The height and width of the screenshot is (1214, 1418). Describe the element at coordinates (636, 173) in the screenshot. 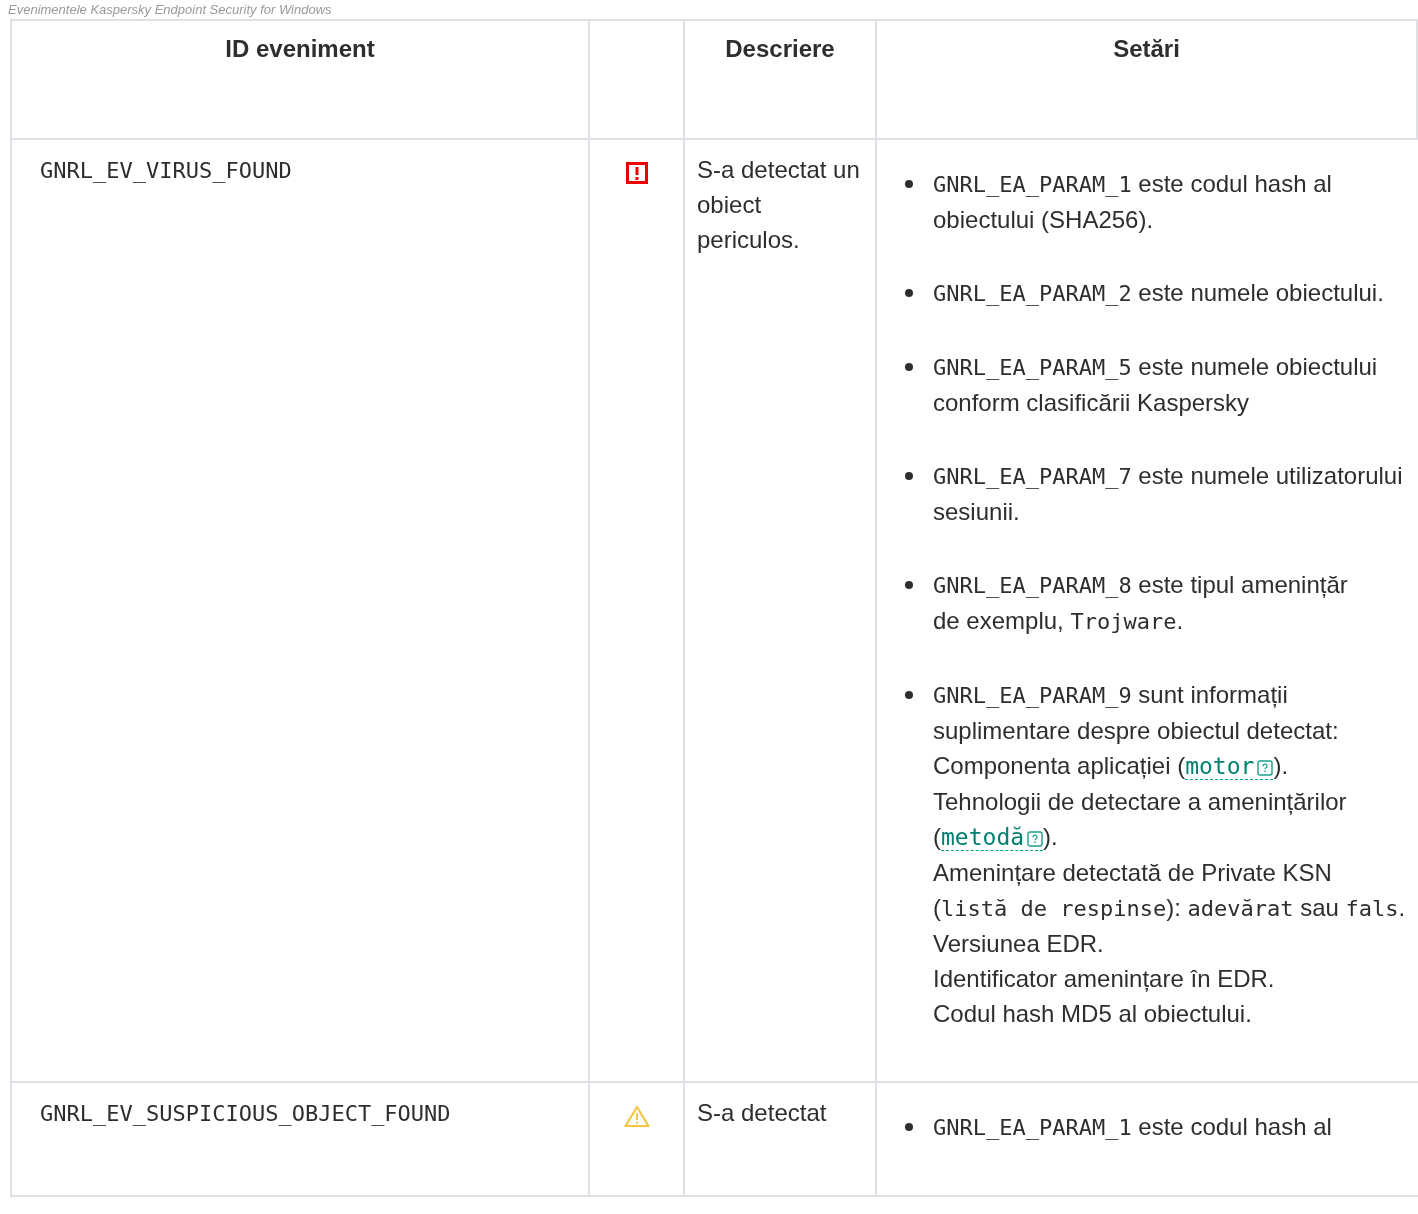

I see `error-icon` at that location.